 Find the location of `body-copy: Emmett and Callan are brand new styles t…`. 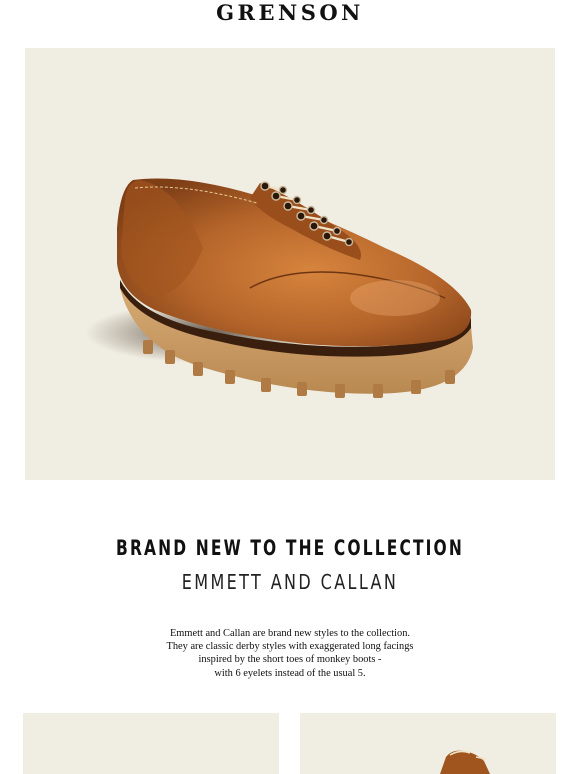

body-copy: Emmett and Callan are brand new styles t… is located at coordinates (290, 653).